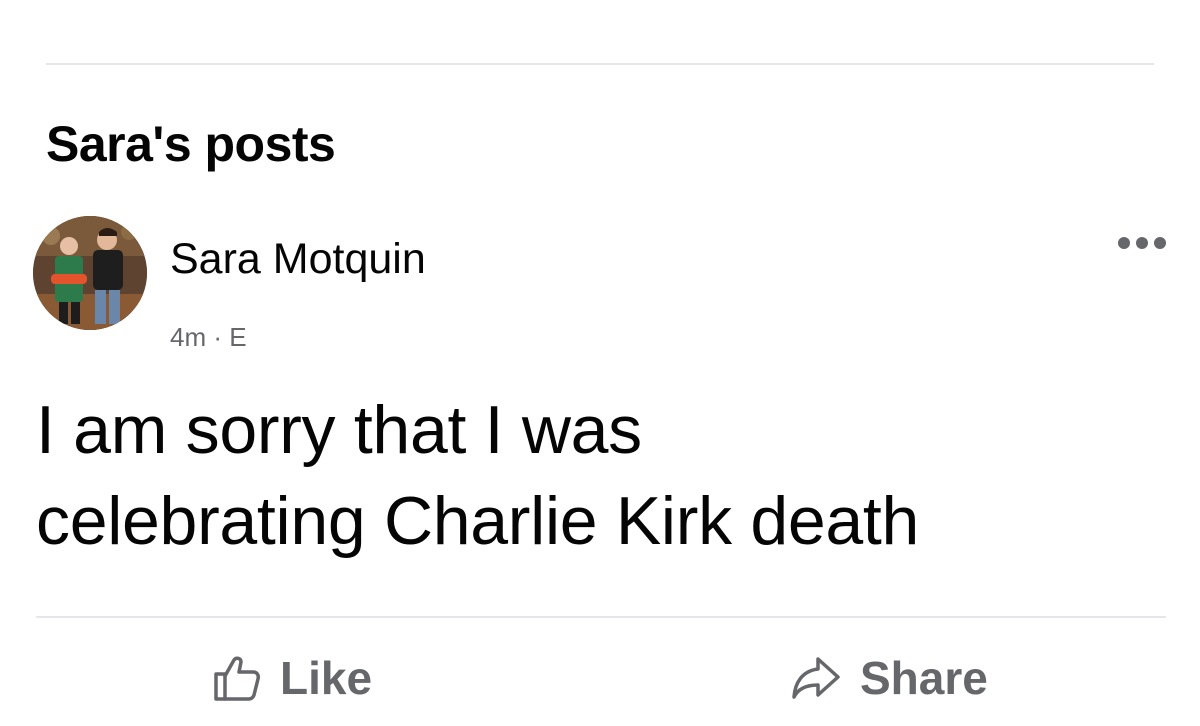 This screenshot has width=1200, height=726. I want to click on avatar, so click(90, 273).